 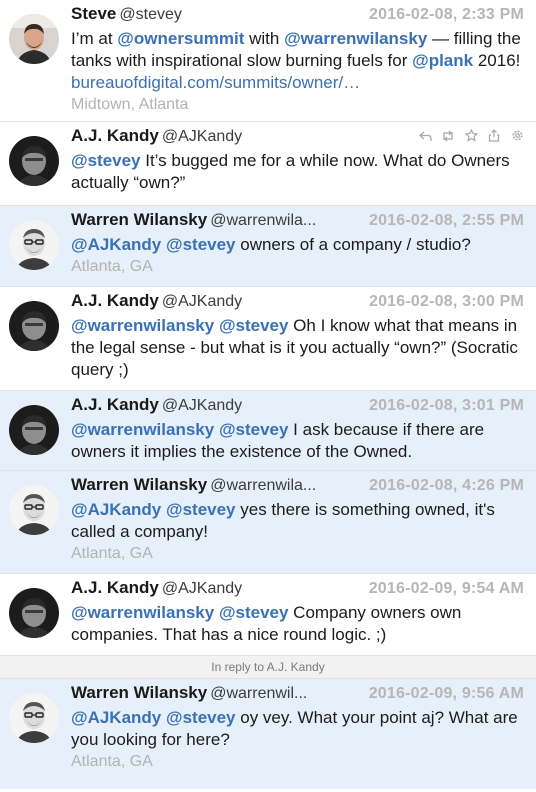 I want to click on star-icon, so click(x=471, y=136).